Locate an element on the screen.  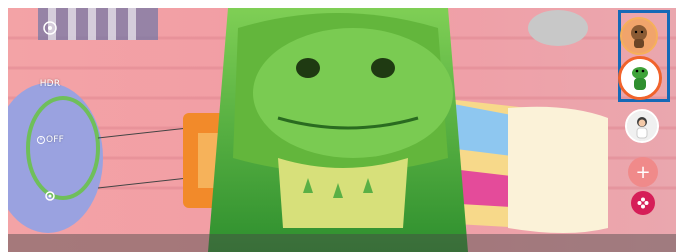
bear-sticker is located at coordinates (639, 36).